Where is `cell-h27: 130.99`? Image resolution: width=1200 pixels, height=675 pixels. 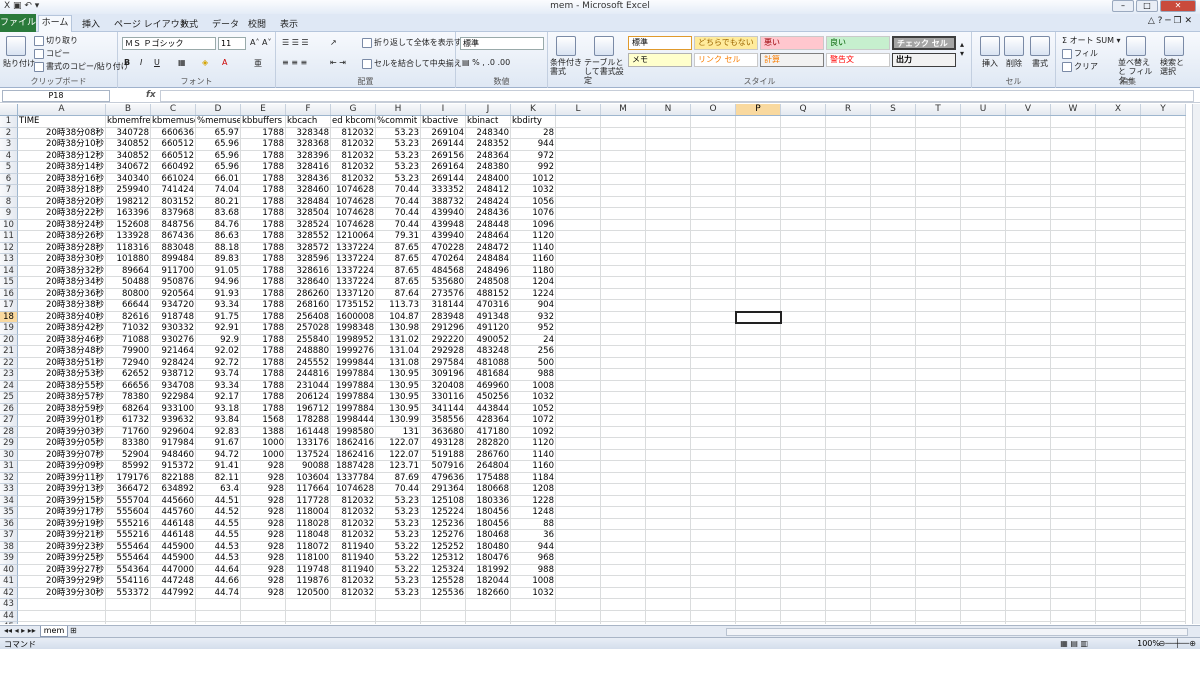 cell-h27: 130.99 is located at coordinates (398, 421).